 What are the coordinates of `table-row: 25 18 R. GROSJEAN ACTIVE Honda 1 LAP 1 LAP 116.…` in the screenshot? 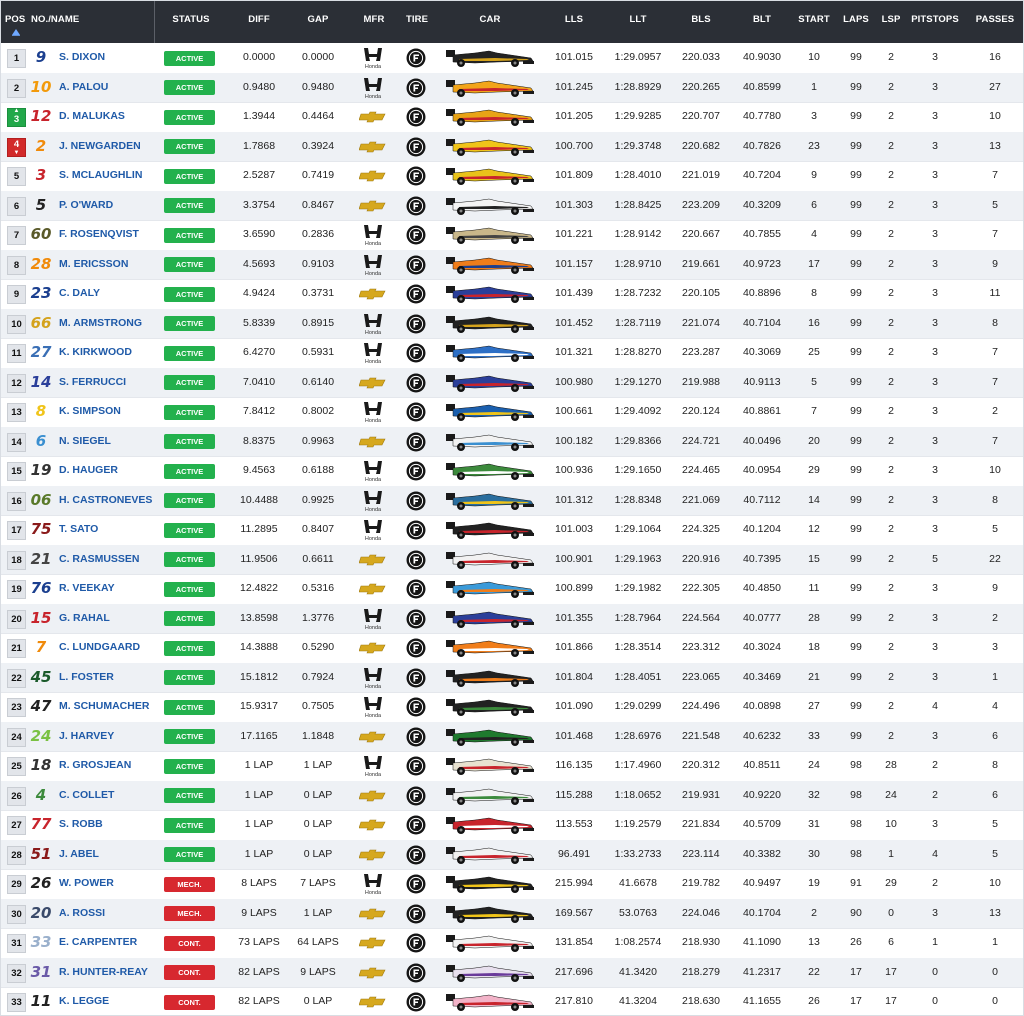 It's located at (512, 766).